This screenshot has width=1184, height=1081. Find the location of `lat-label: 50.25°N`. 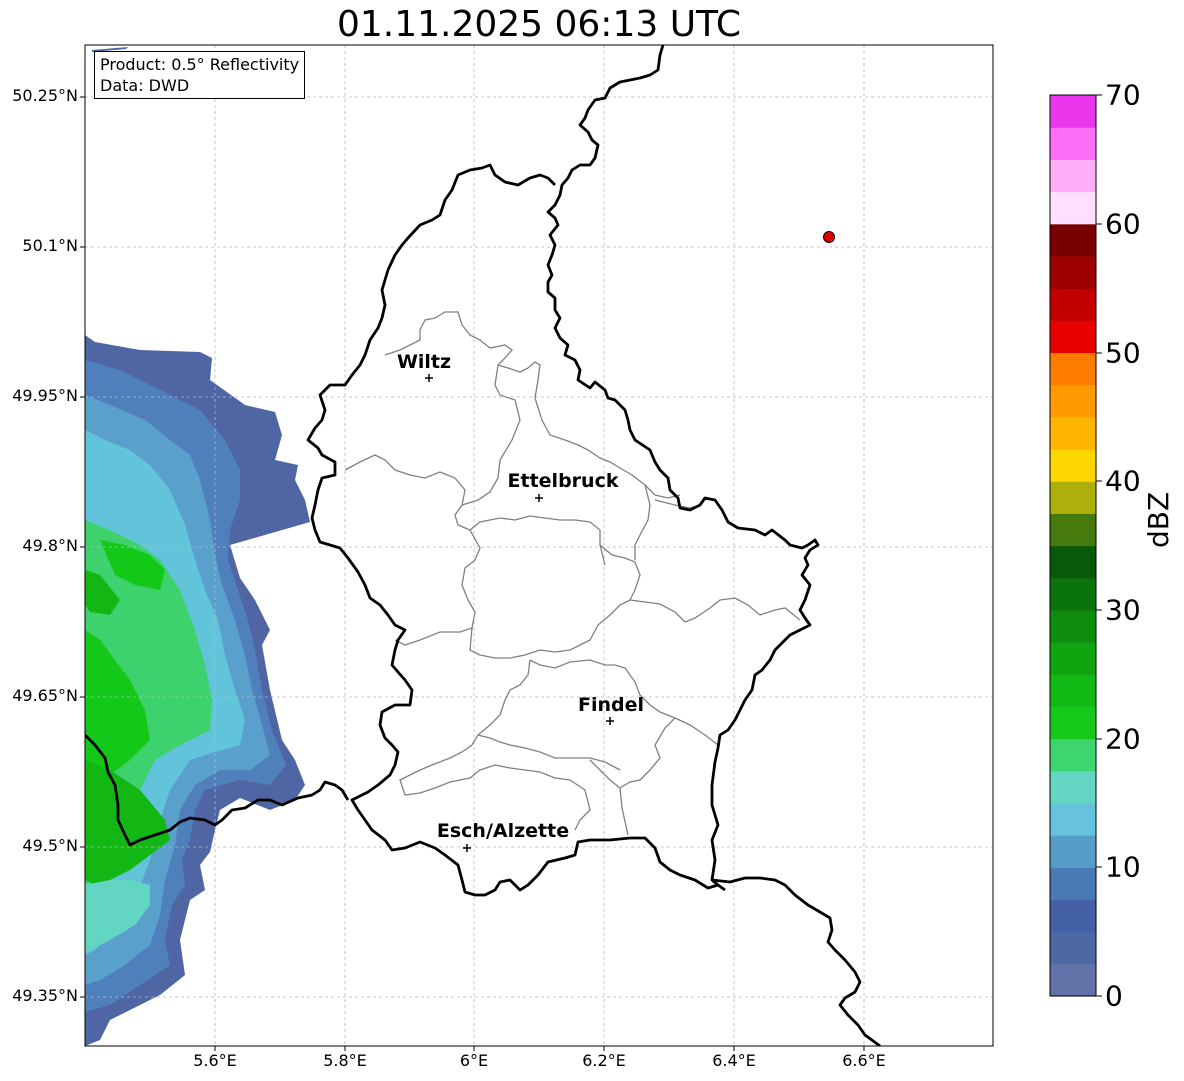

lat-label: 50.25°N is located at coordinates (45, 95).